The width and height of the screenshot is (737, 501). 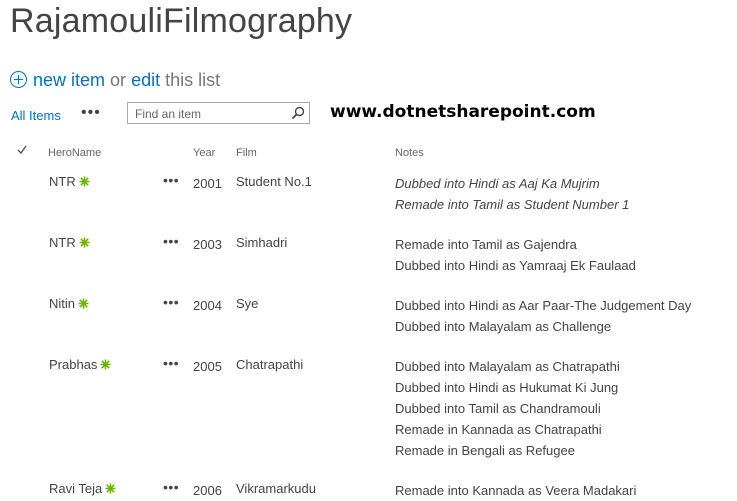 I want to click on hero-name-cell: Ravi Teja, so click(x=82, y=488).